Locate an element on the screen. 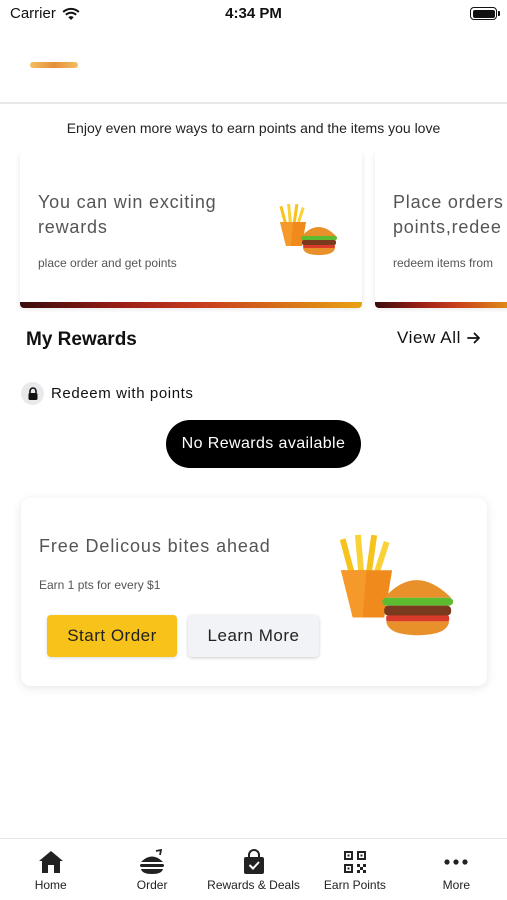  redeem-with-points: Redeem with points is located at coordinates (107, 393).